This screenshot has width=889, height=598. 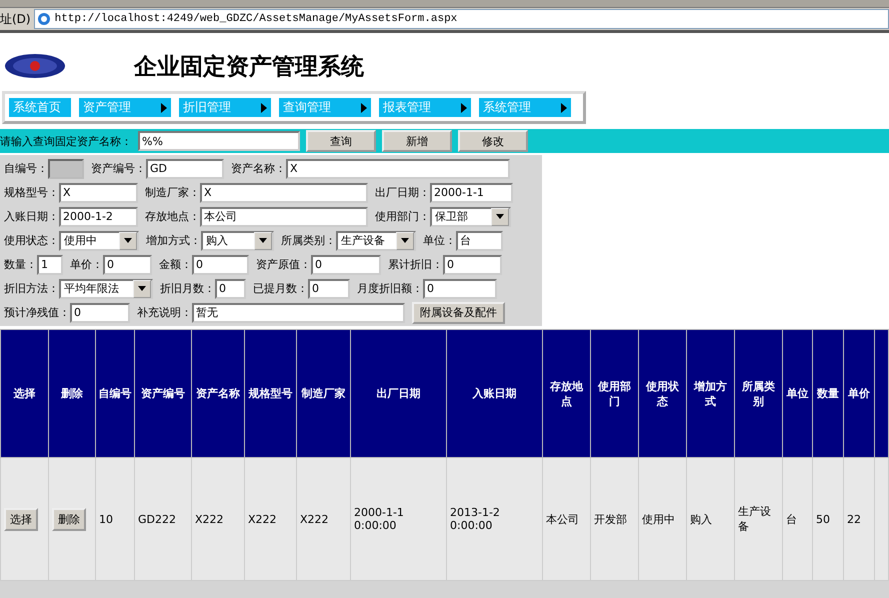 What do you see at coordinates (439, 240) in the screenshot?
I see `field-label: 单位：` at bounding box center [439, 240].